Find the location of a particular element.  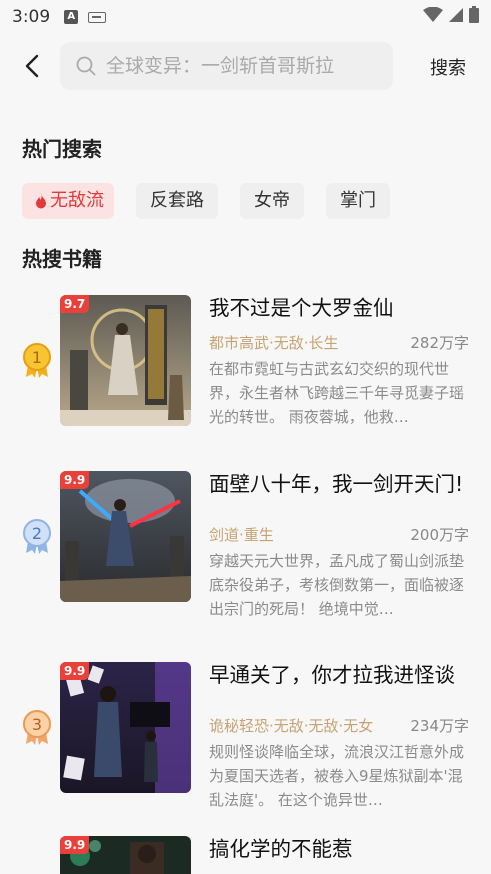

book-tags: 都市高武·无敌·长生 is located at coordinates (274, 343).